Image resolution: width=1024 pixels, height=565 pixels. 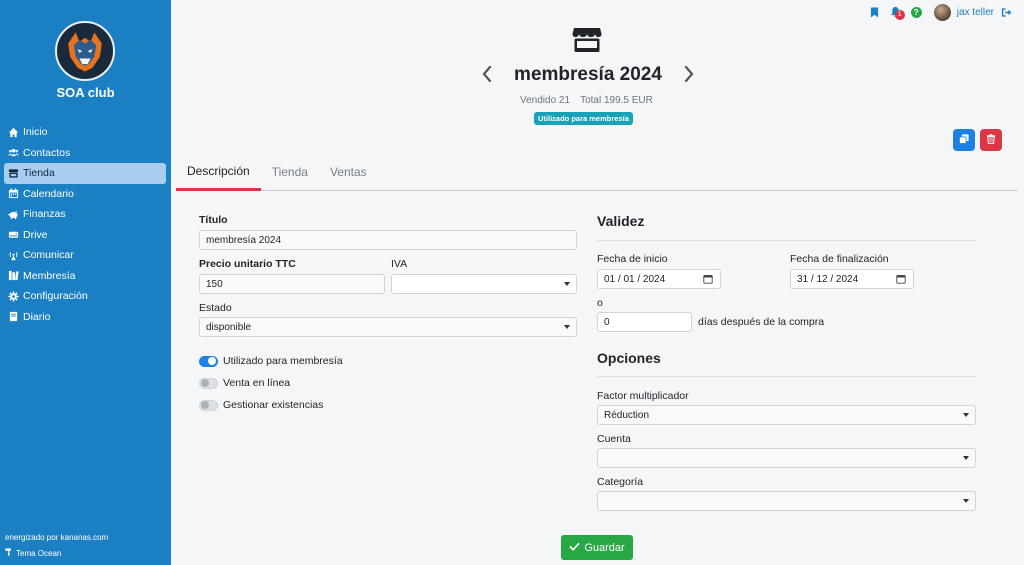 I want to click on toggle-label: Venta en línea, so click(x=257, y=383).